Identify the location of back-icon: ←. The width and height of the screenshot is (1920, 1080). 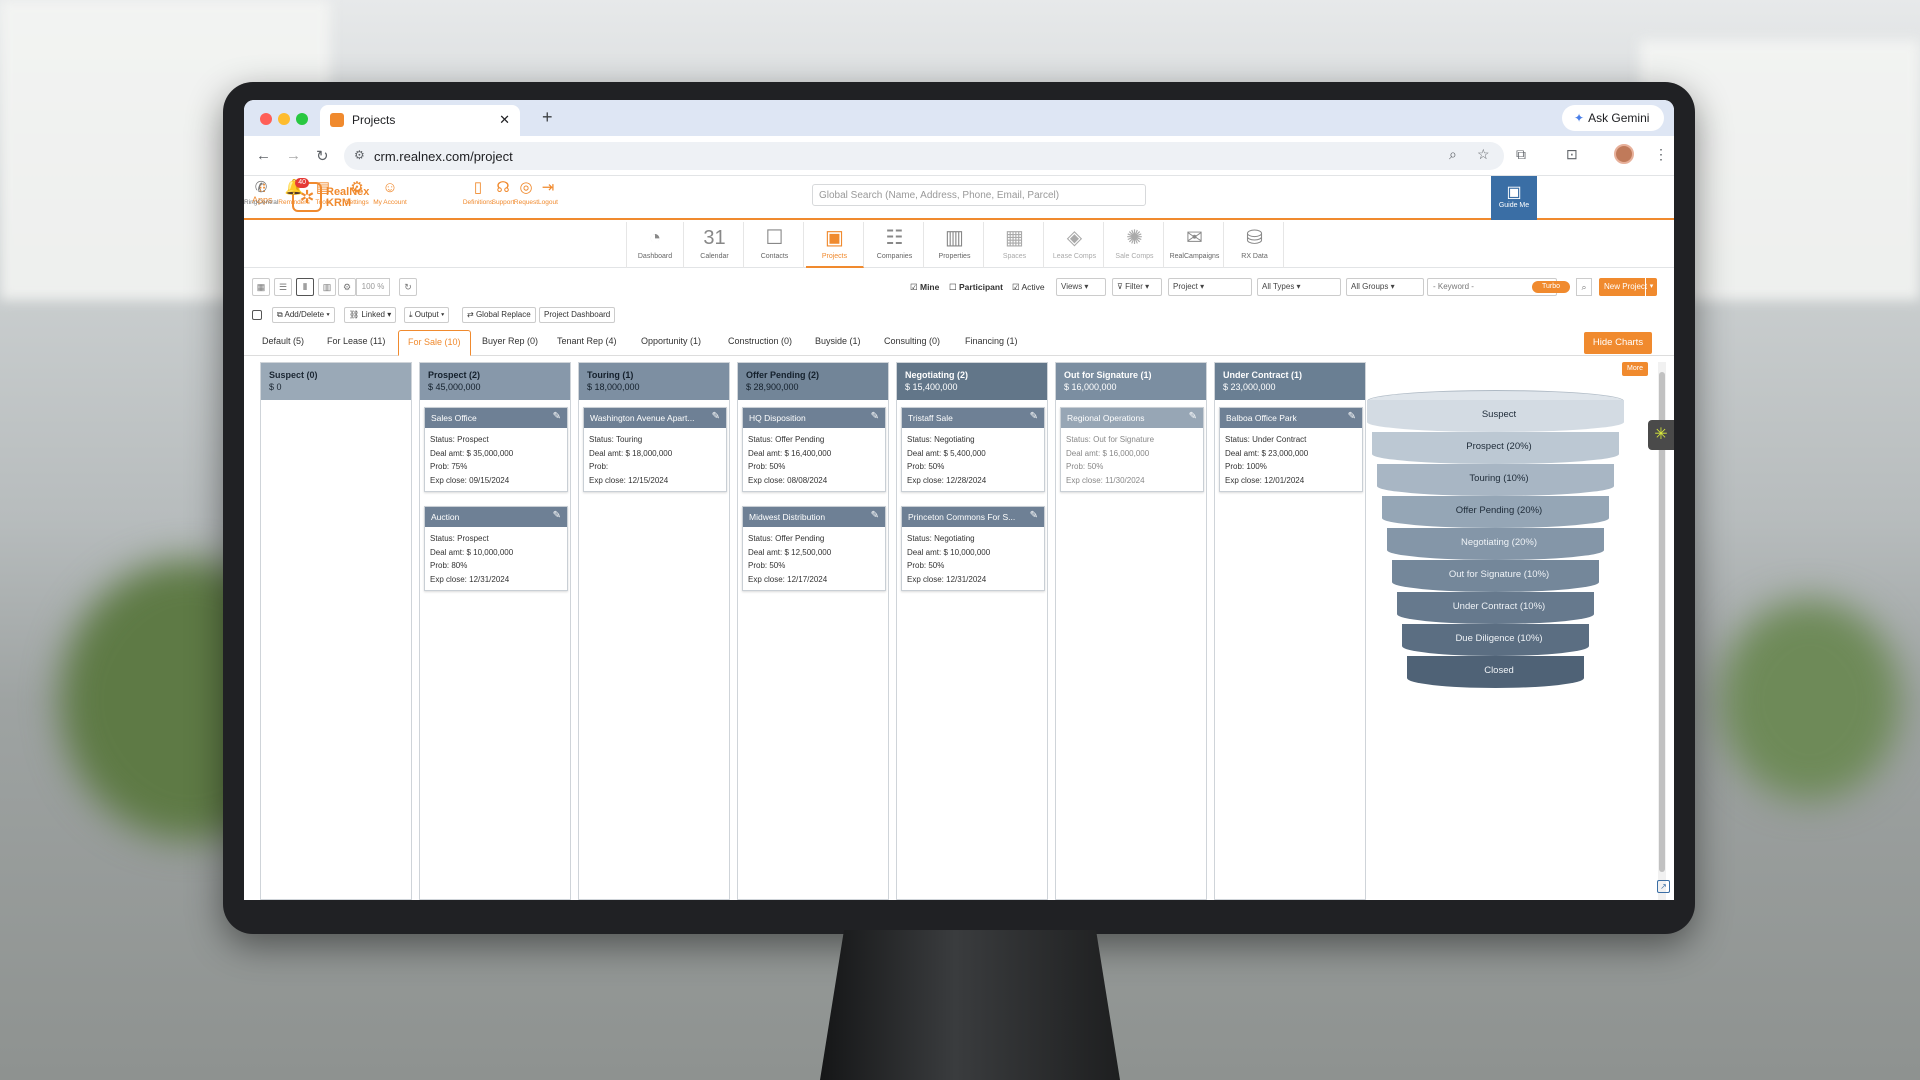
(263, 155).